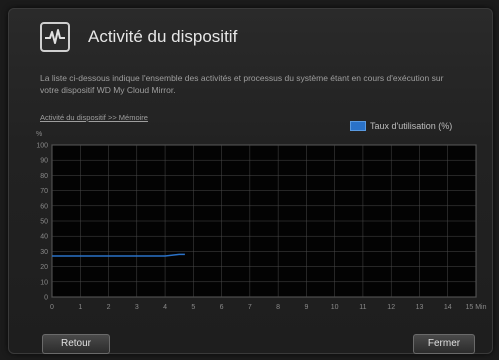 This screenshot has height=360, width=499. Describe the element at coordinates (222, 307) in the screenshot. I see `x-tick-label: 6` at that location.